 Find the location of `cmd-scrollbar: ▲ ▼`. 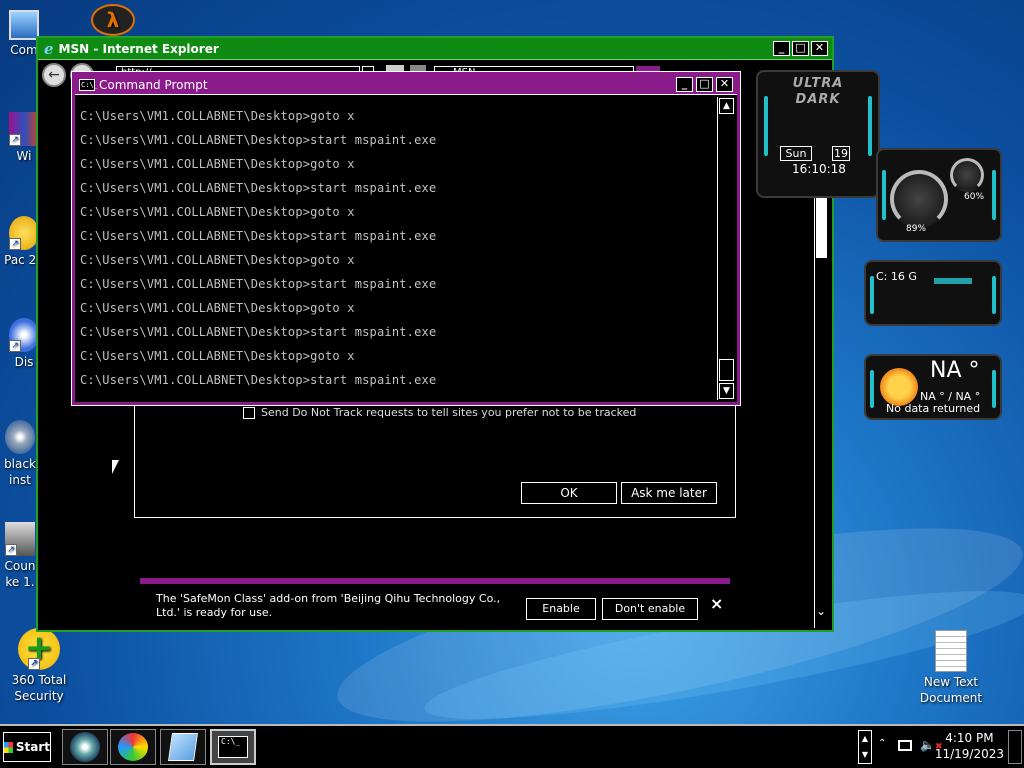

cmd-scrollbar: ▲ ▼ is located at coordinates (726, 248).